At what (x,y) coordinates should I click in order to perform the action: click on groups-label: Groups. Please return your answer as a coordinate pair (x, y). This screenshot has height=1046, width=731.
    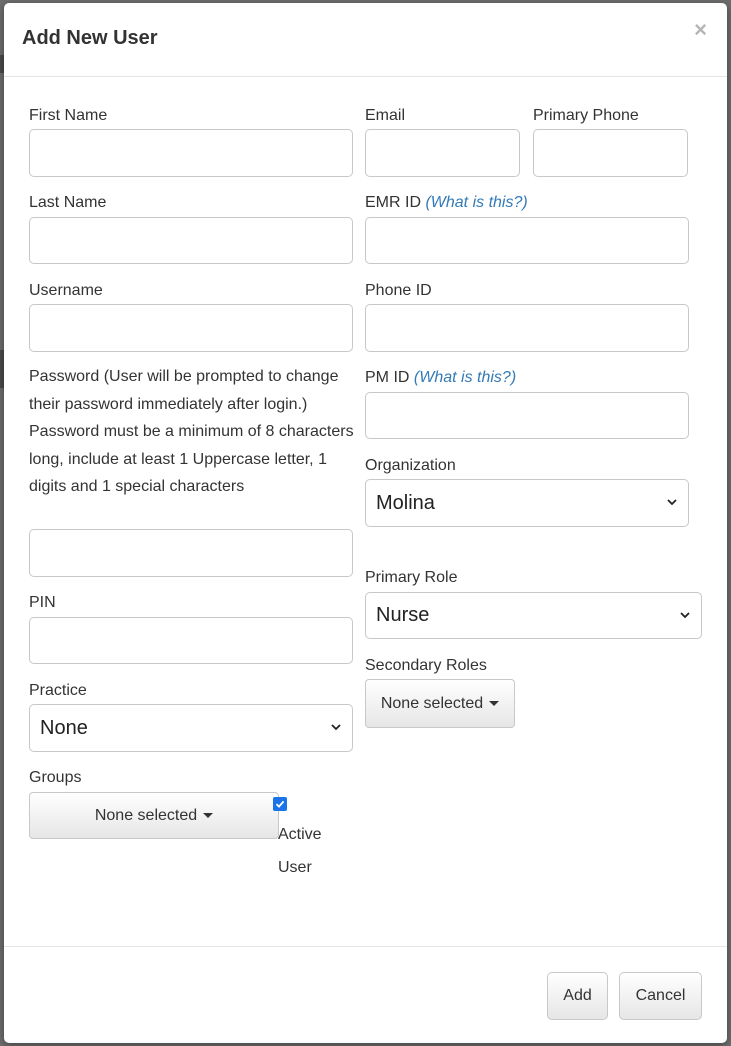
    Looking at the image, I should click on (55, 777).